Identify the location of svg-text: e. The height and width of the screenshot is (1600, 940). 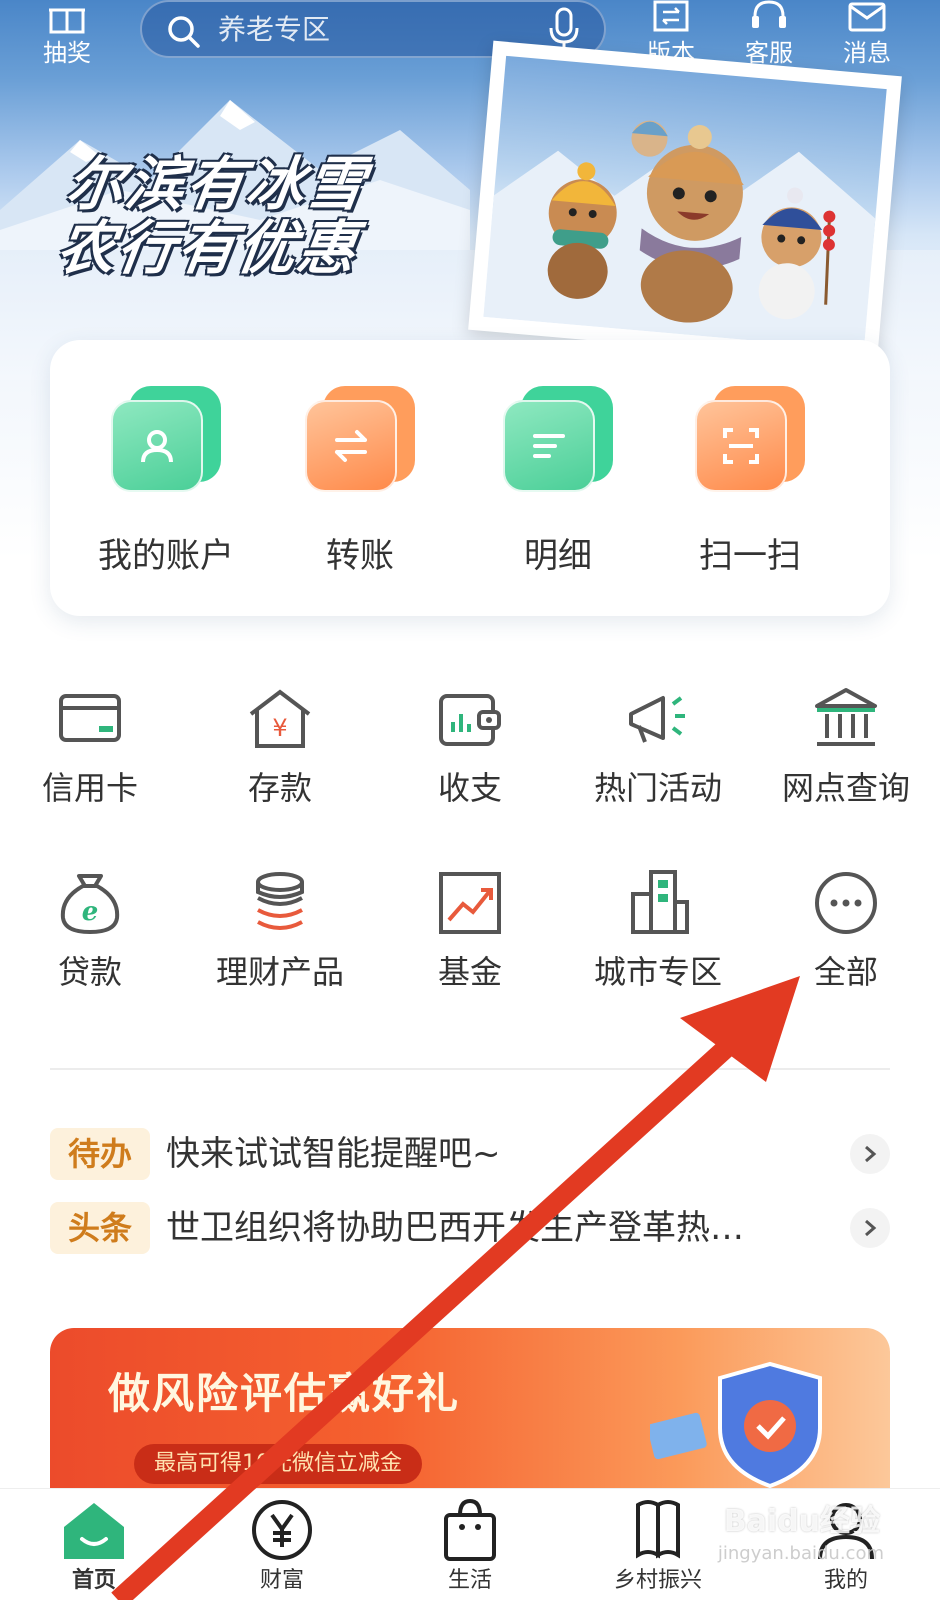
(90, 912).